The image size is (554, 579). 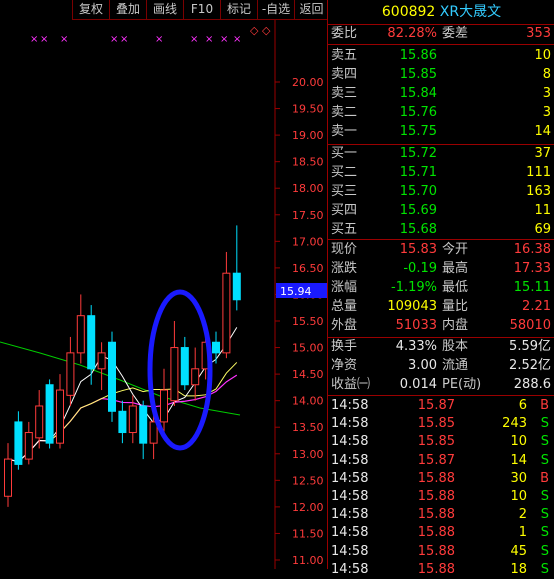 What do you see at coordinates (238, 10) in the screenshot?
I see `mark-button: 标记` at bounding box center [238, 10].